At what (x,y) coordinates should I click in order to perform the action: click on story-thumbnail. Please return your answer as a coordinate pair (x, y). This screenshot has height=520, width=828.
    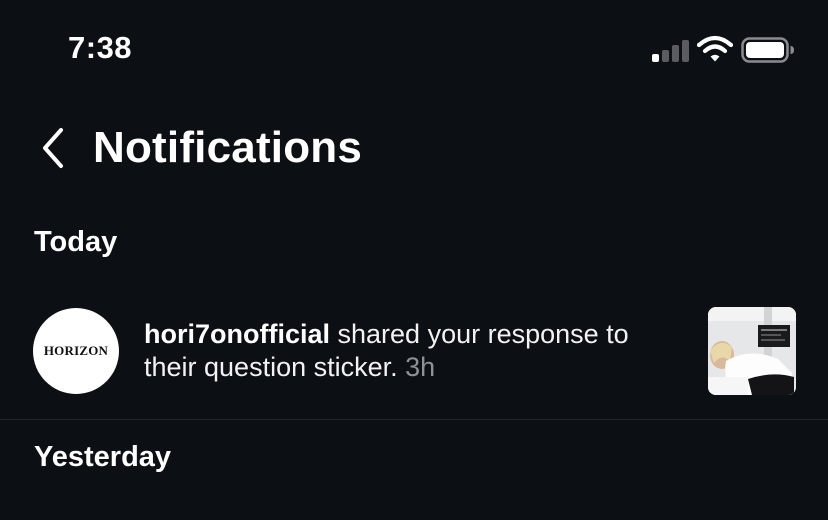
    Looking at the image, I should click on (752, 351).